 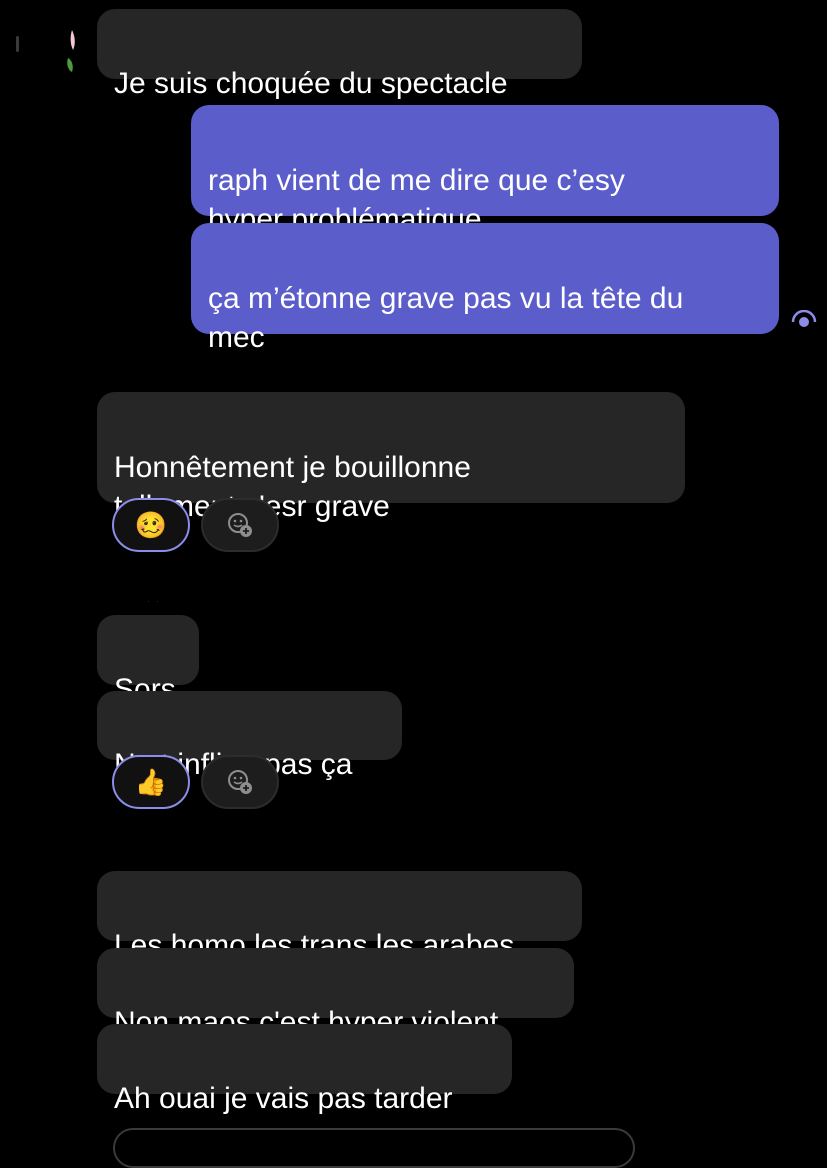 I want to click on message-bubble-incoming: Ah ouai je vais pas tarder, so click(x=304, y=1069).